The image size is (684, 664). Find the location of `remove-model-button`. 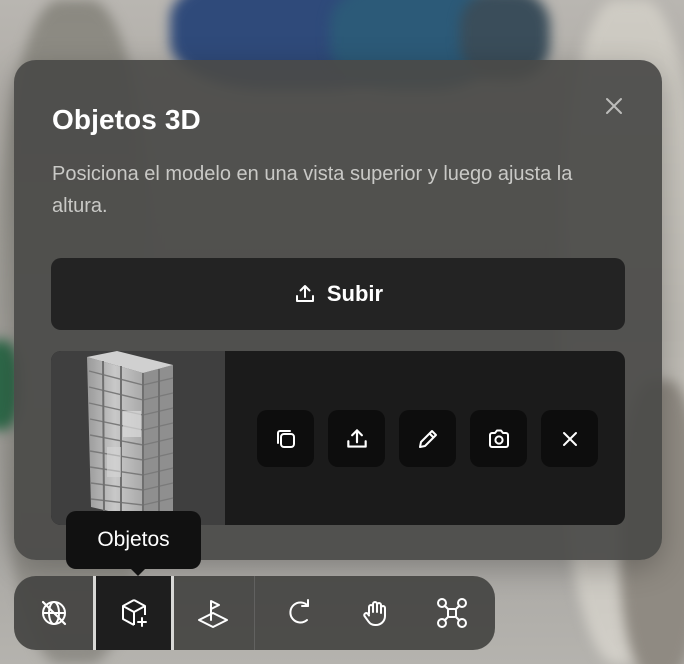

remove-model-button is located at coordinates (569, 438).